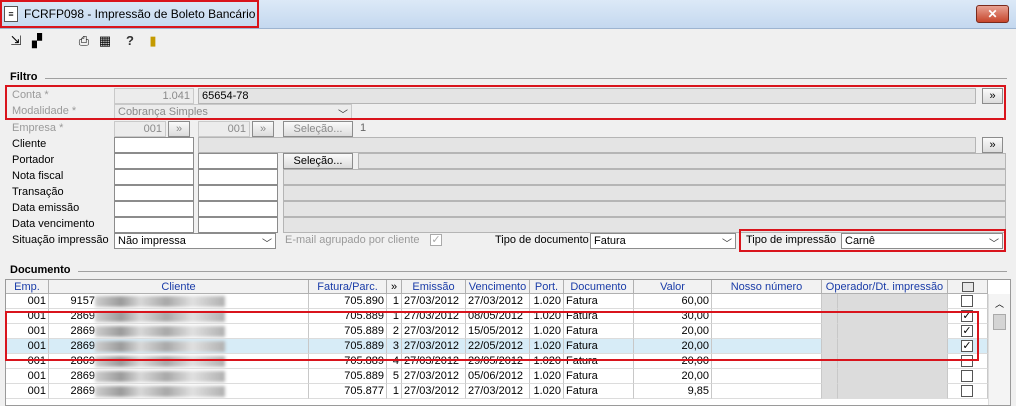  I want to click on col-port: Port., so click(547, 287).